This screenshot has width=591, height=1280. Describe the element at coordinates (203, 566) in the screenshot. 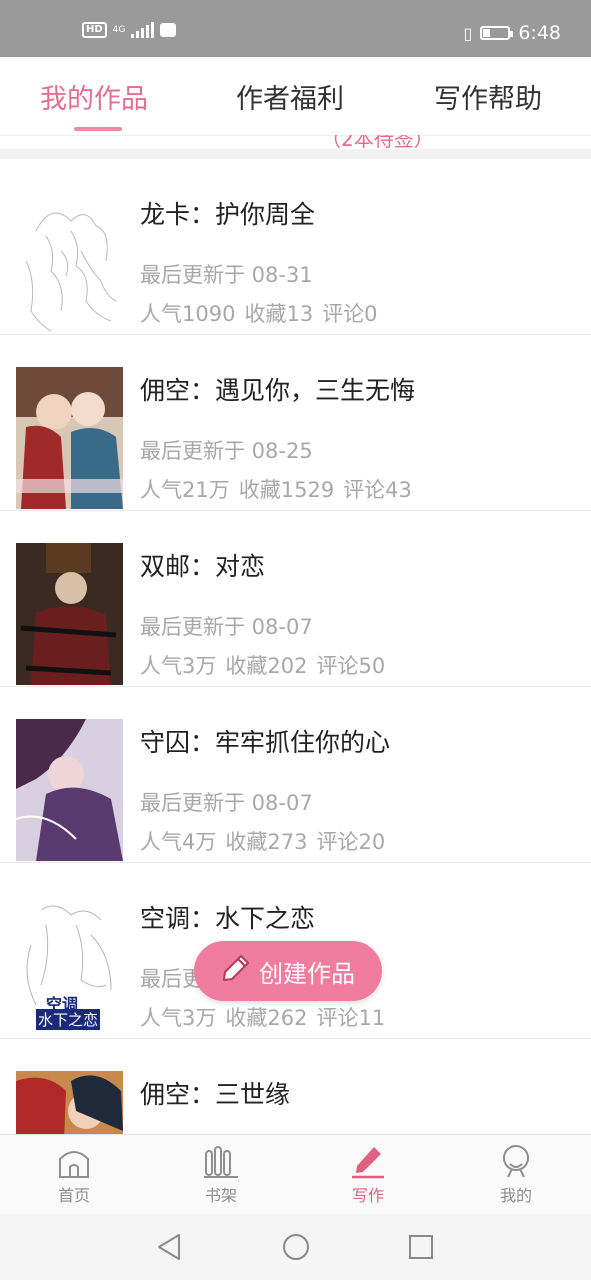

I see `work-title: 双邮：对恋` at that location.